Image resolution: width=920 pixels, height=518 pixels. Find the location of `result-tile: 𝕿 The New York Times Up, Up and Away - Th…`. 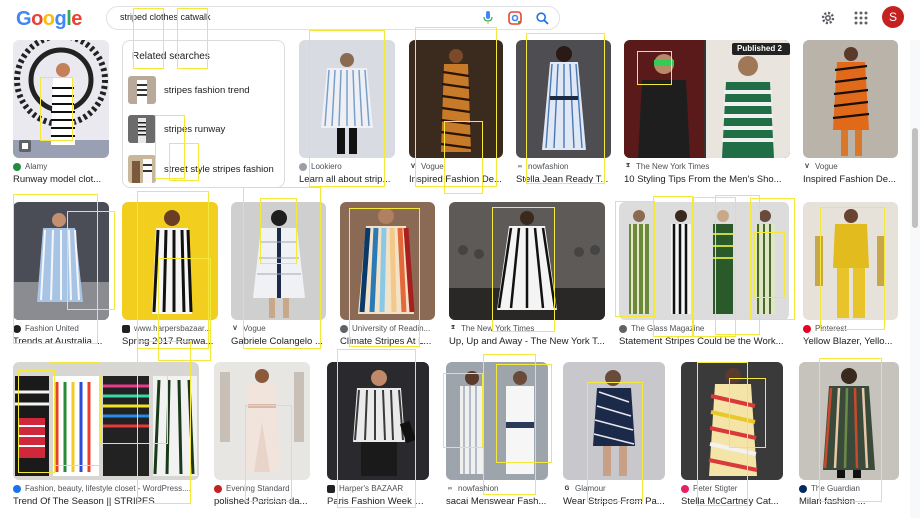

result-tile: 𝕿 The New York Times Up, Up and Away - Th… is located at coordinates (527, 276).